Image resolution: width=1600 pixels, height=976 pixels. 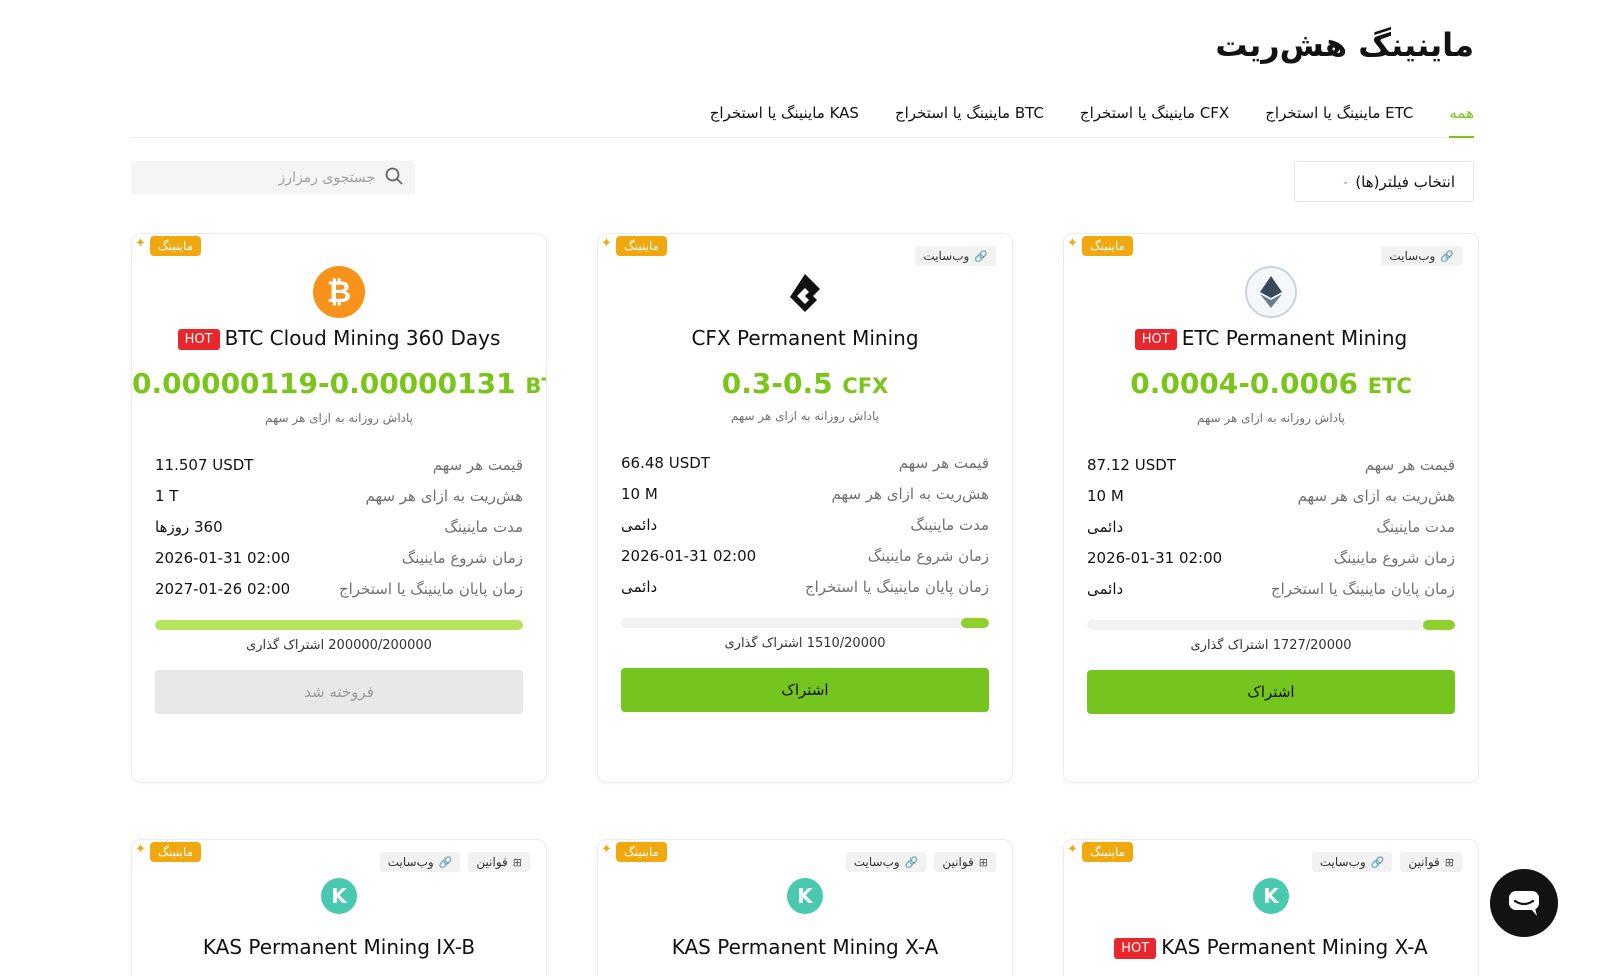 What do you see at coordinates (339, 526) in the screenshot?
I see `detail-row-duration: 360 روزها مدت ماینینگ` at bounding box center [339, 526].